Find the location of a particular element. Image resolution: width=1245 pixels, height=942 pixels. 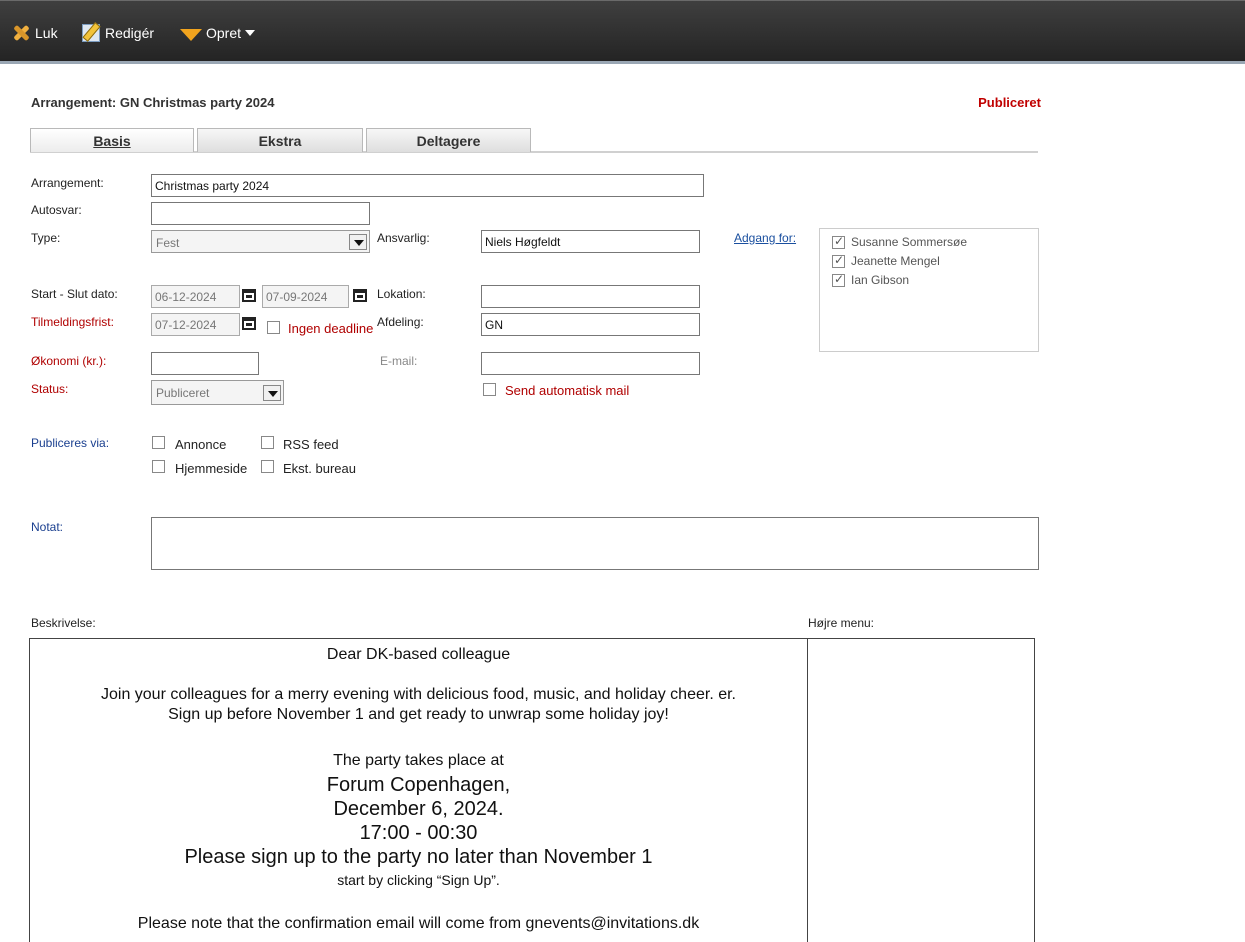

status-select: Publiceret is located at coordinates (217, 392).